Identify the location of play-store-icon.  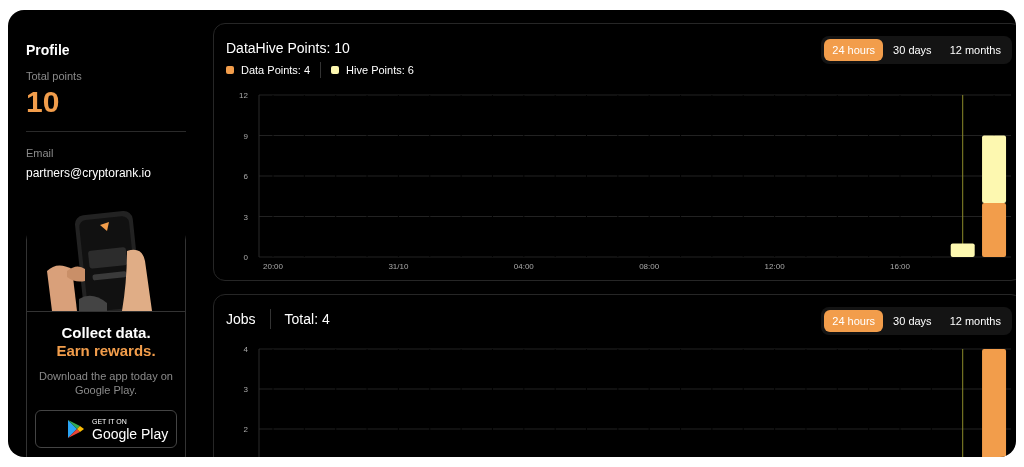
(76, 429).